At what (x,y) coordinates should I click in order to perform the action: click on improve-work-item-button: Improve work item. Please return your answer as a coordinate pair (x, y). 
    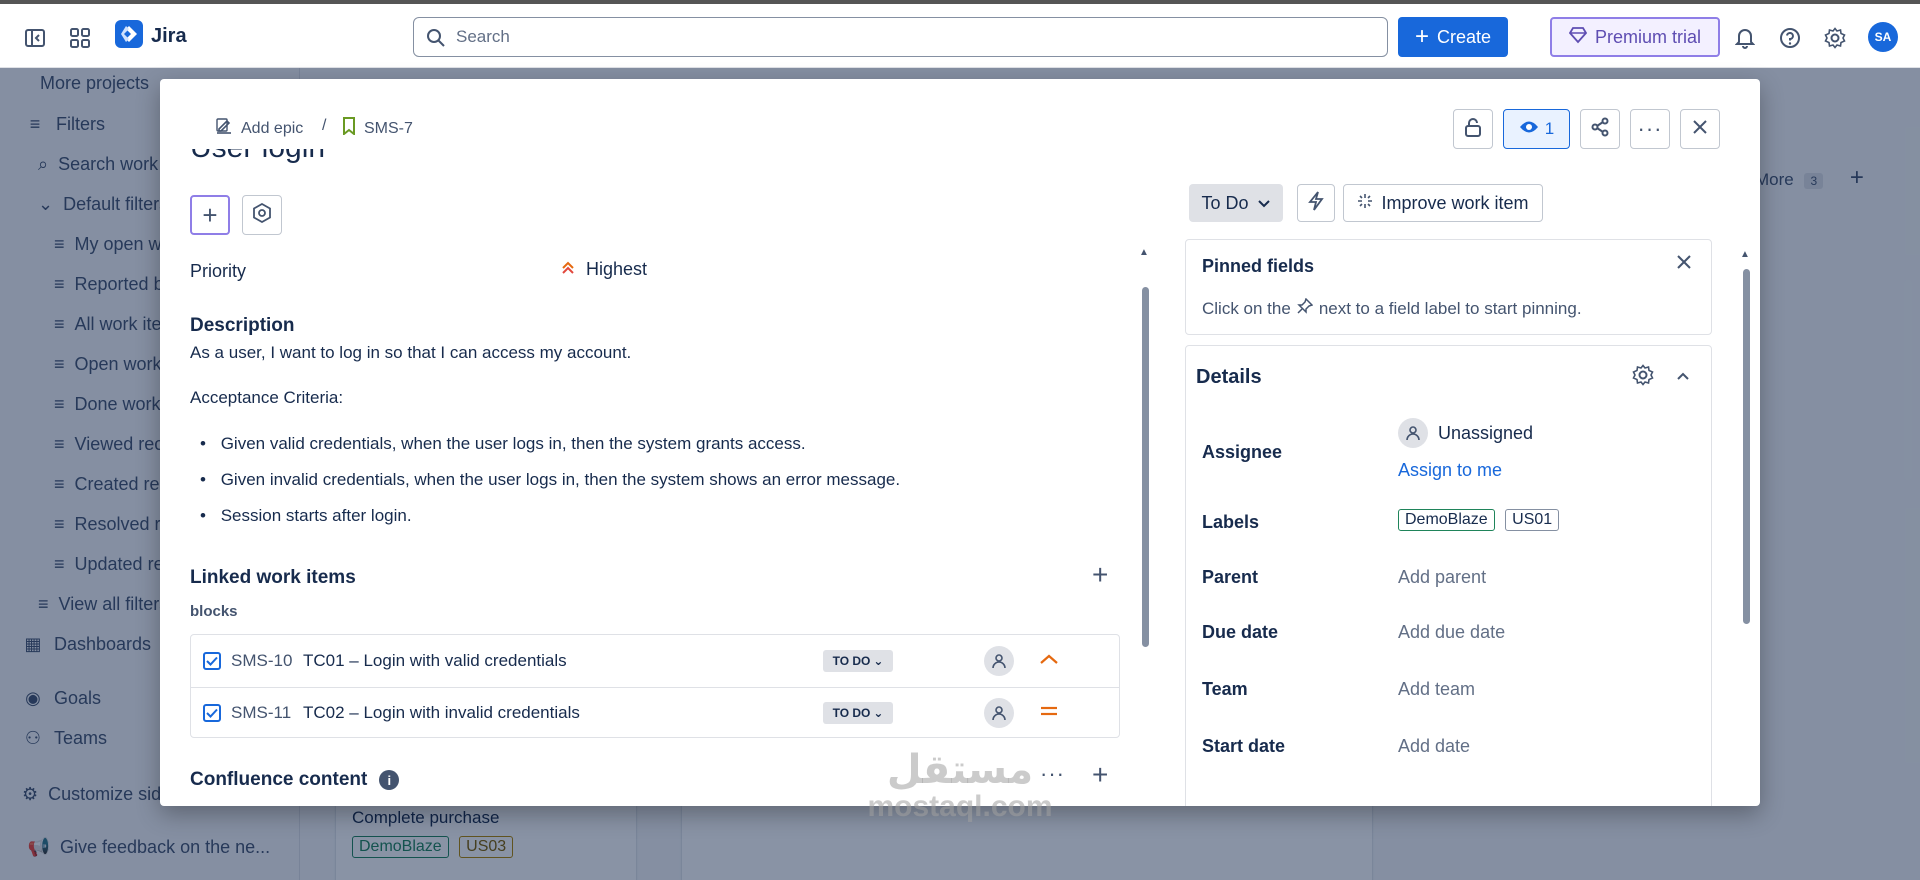
    Looking at the image, I should click on (1443, 203).